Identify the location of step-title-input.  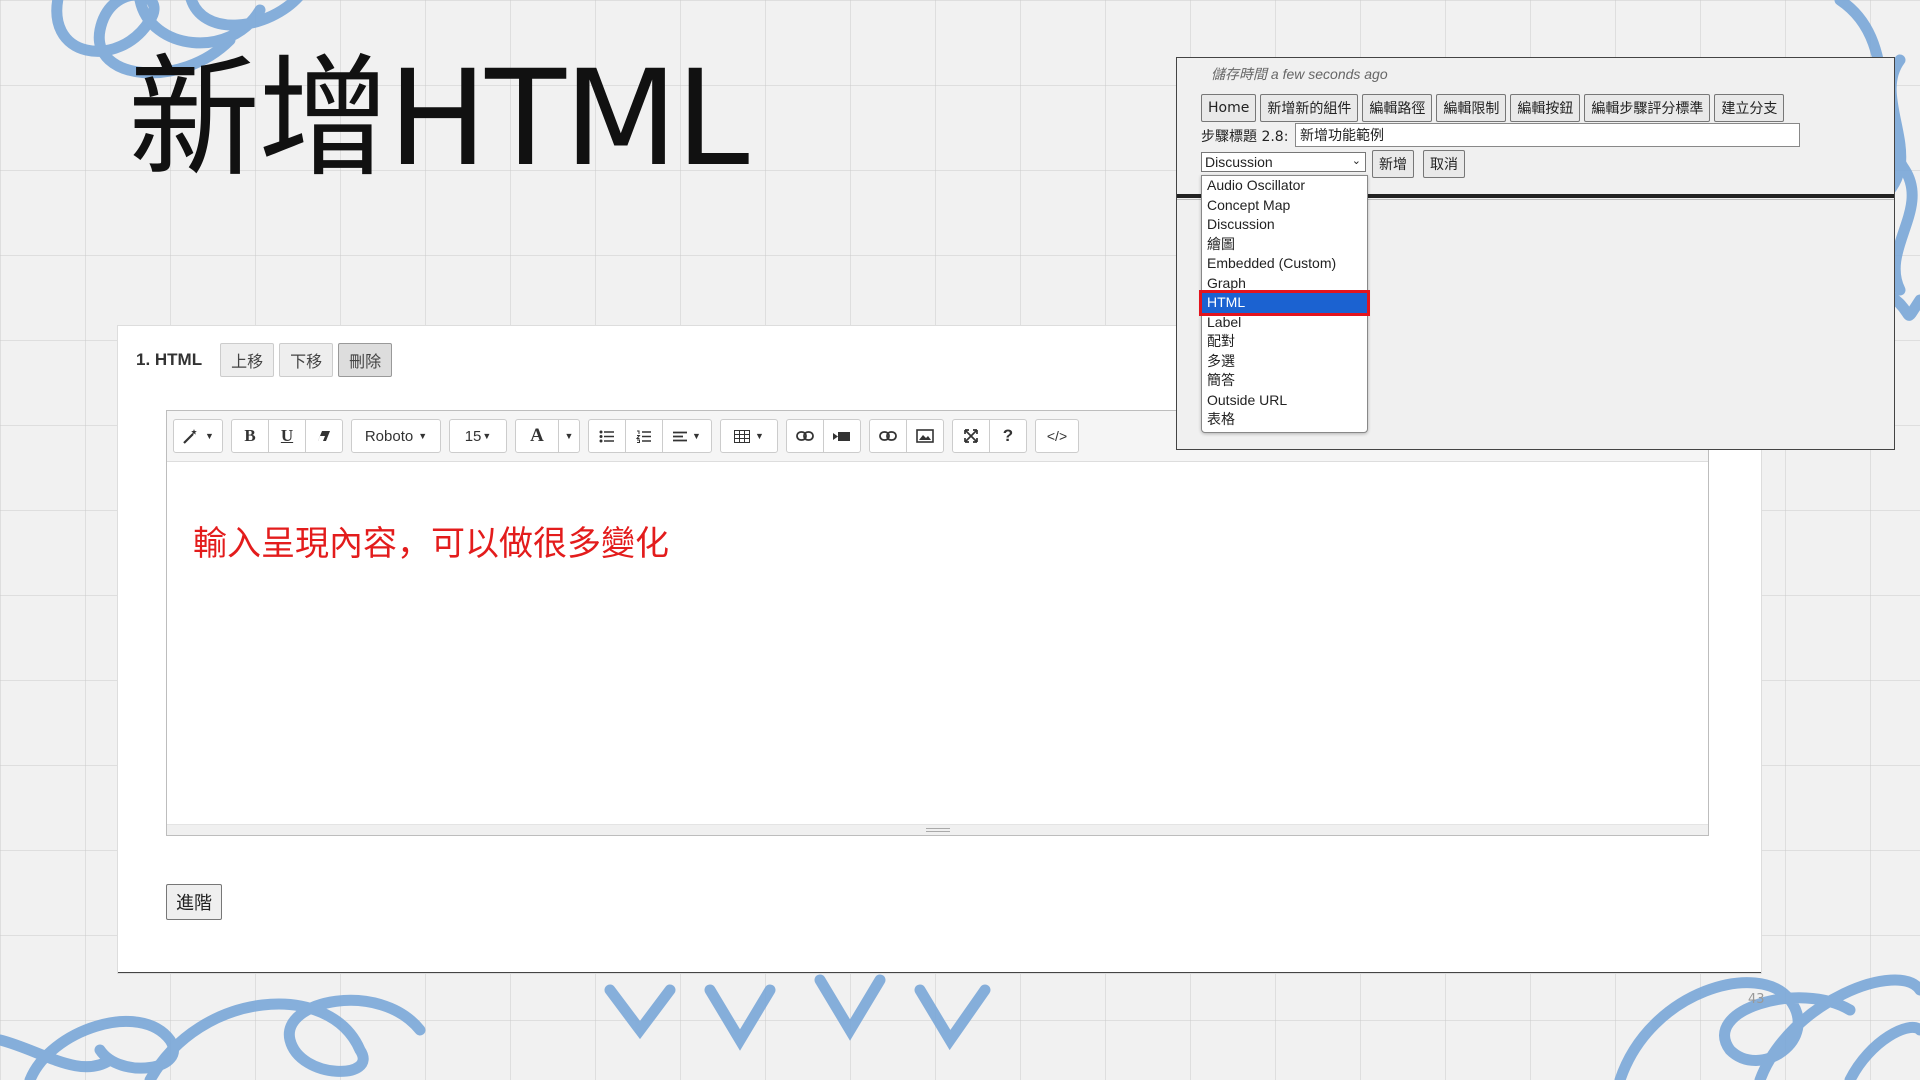
(1547, 135).